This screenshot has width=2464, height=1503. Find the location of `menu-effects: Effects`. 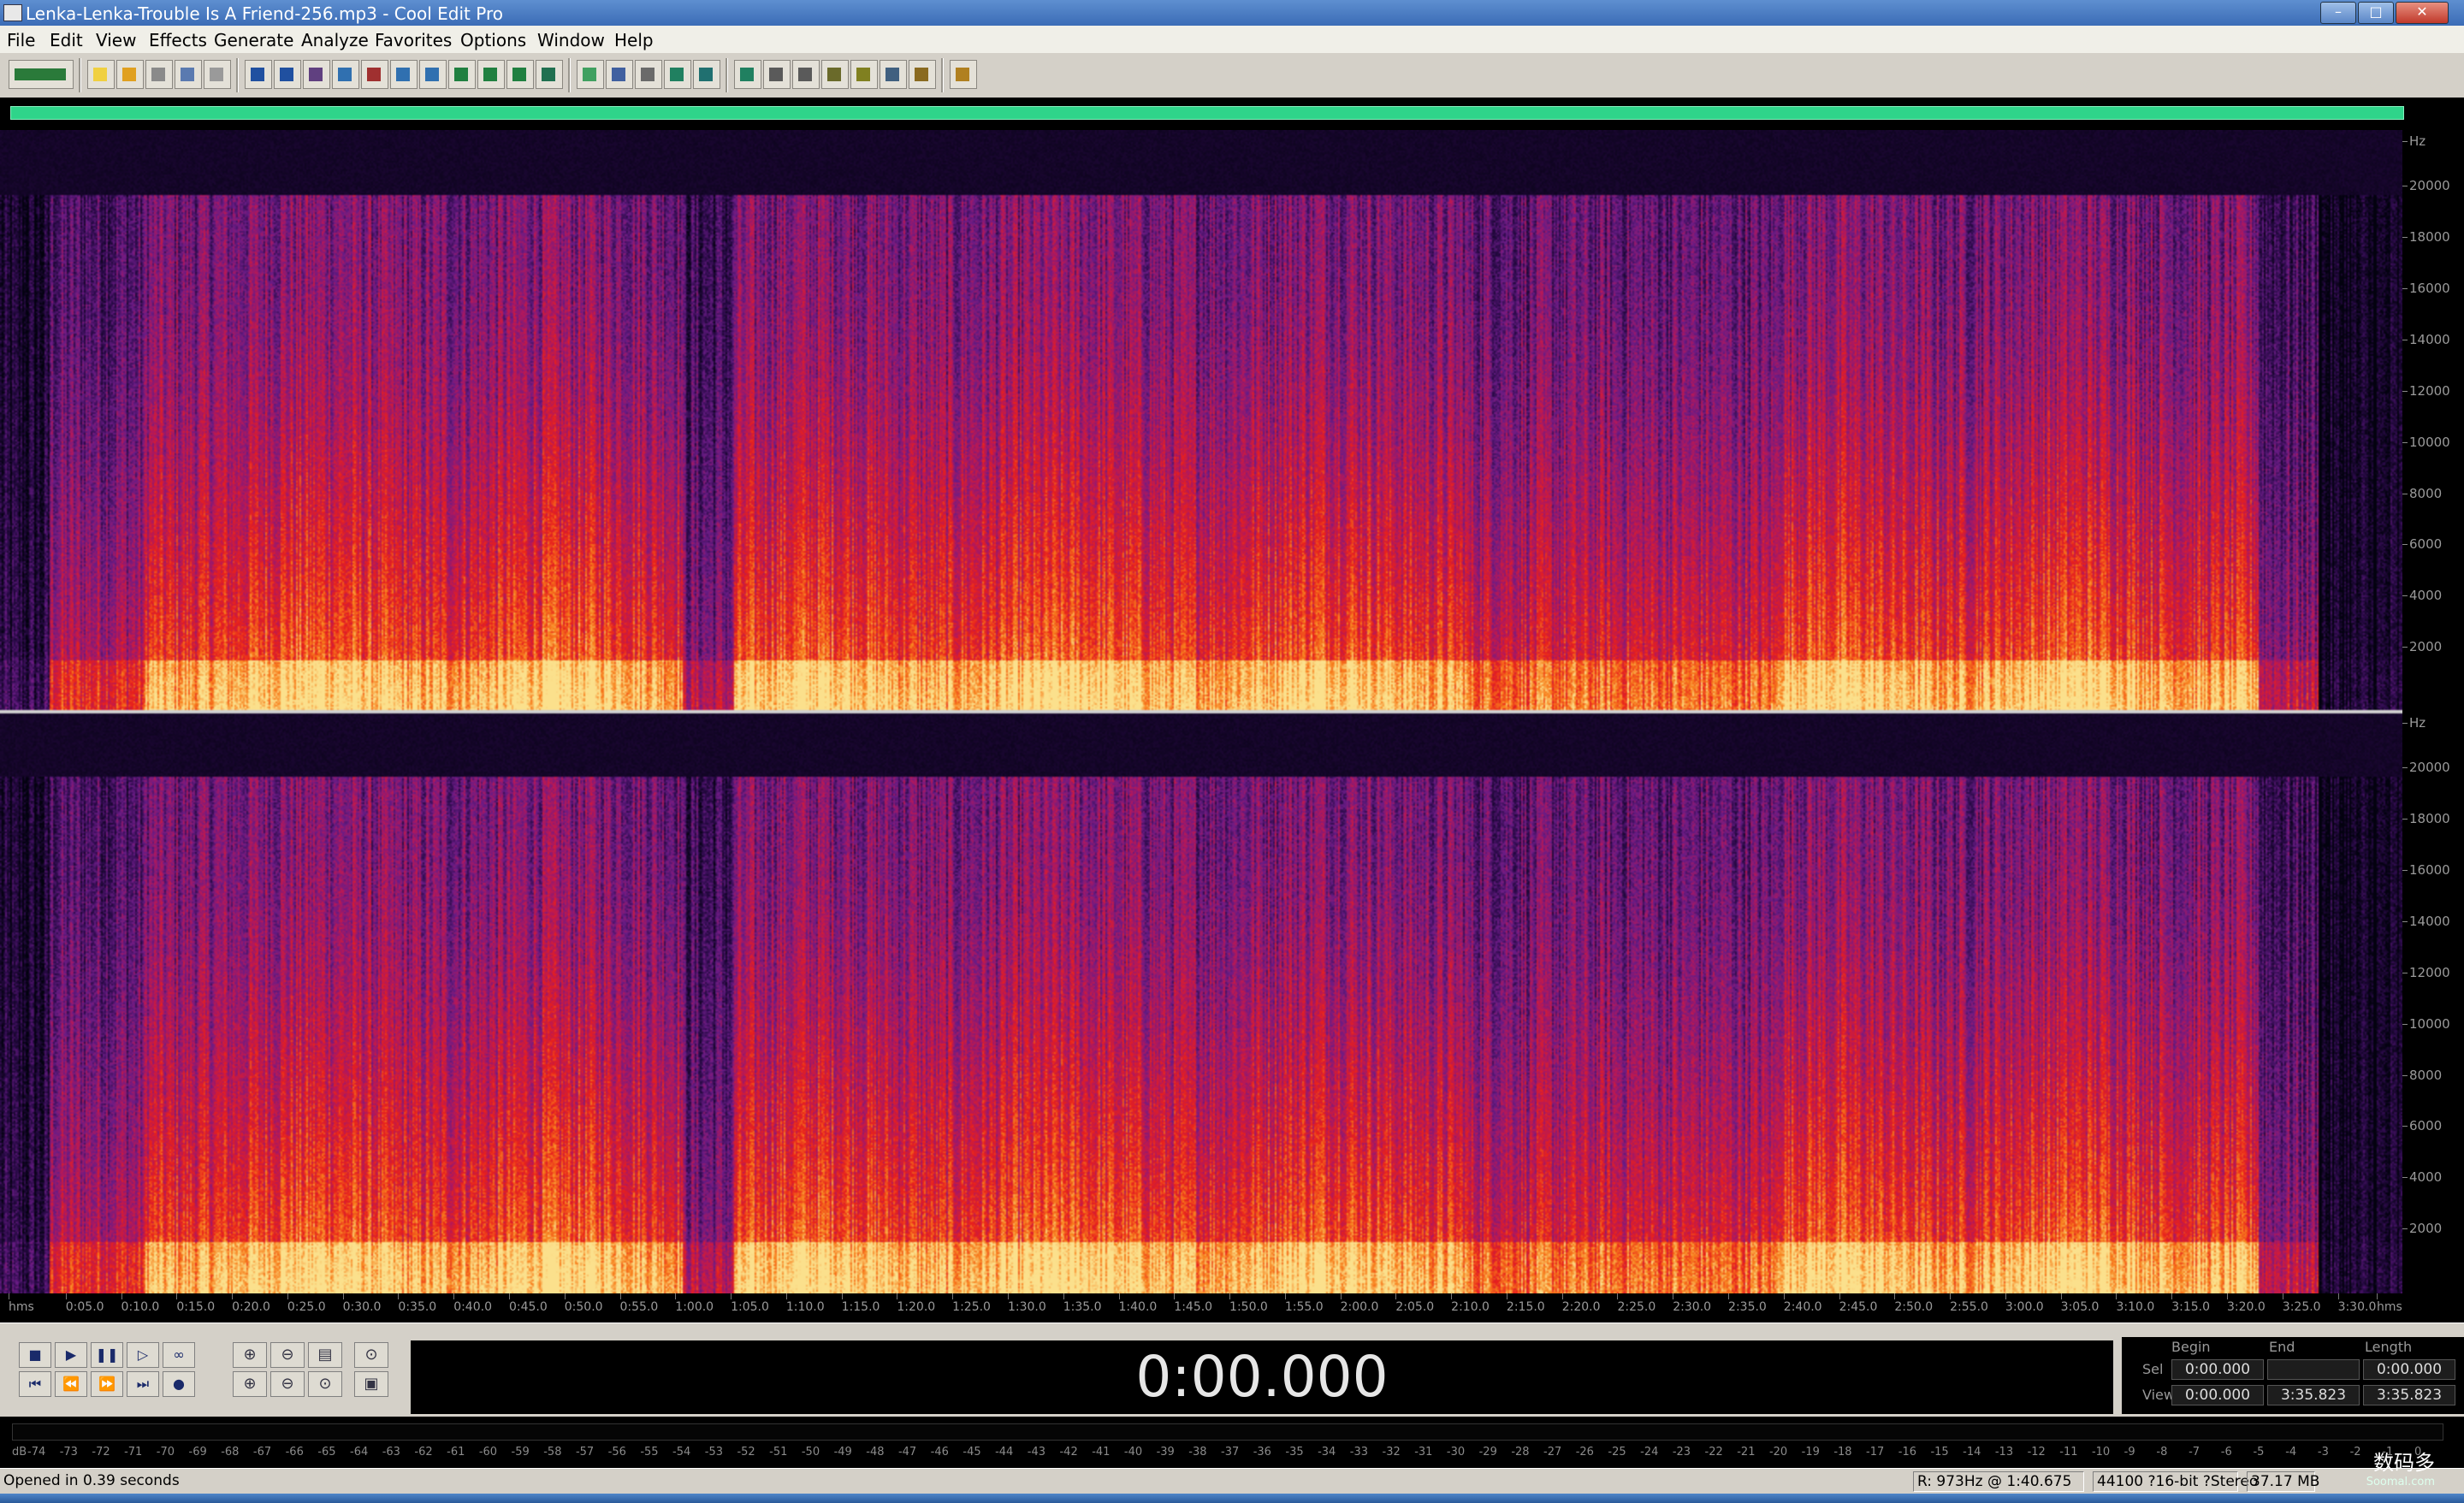

menu-effects: Effects is located at coordinates (178, 40).